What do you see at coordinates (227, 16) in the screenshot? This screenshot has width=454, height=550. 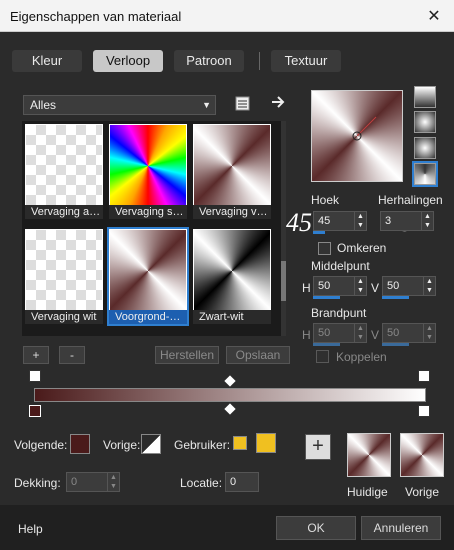 I see `title-bar: Eigenschappen van materiaal ✕` at bounding box center [227, 16].